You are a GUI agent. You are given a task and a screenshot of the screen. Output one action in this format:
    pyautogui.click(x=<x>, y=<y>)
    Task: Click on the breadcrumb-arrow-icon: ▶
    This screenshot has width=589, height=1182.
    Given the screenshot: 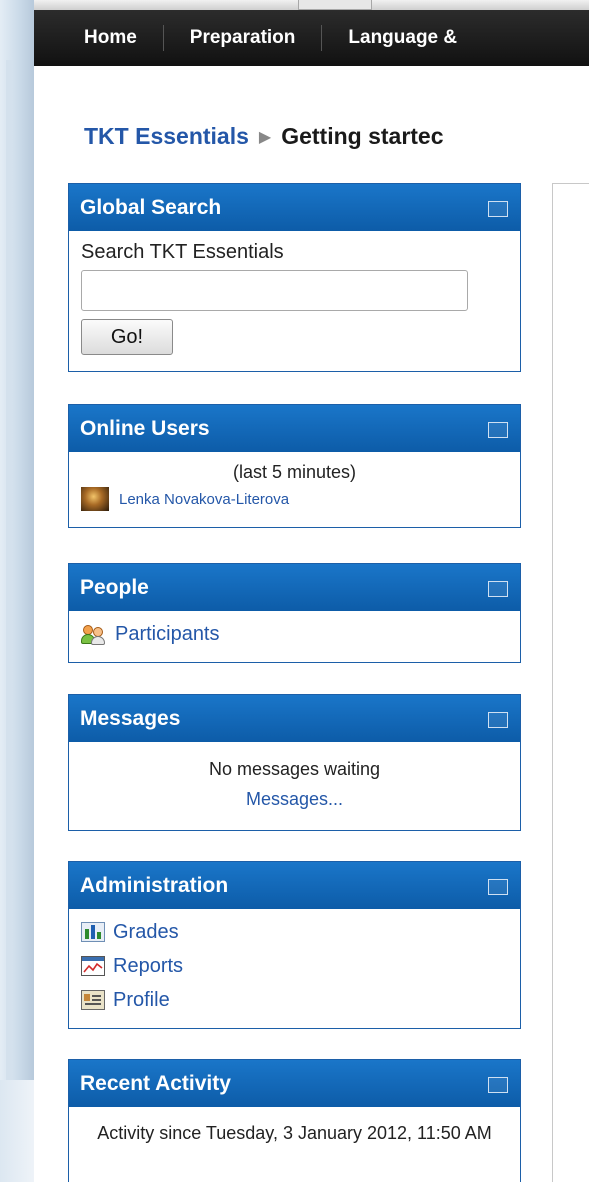 What is the action you would take?
    pyautogui.click(x=265, y=137)
    